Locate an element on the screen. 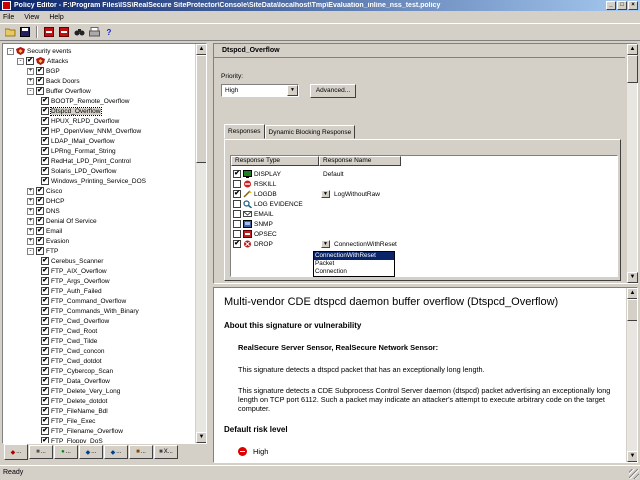 The width and height of the screenshot is (640, 480). tree-signature: ✔ FTP_AIX_Overflow is located at coordinates (74, 271).